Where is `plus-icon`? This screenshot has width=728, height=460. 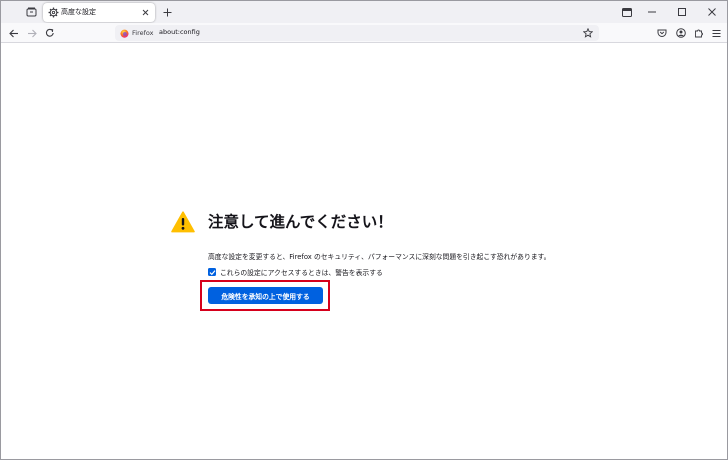 plus-icon is located at coordinates (167, 12).